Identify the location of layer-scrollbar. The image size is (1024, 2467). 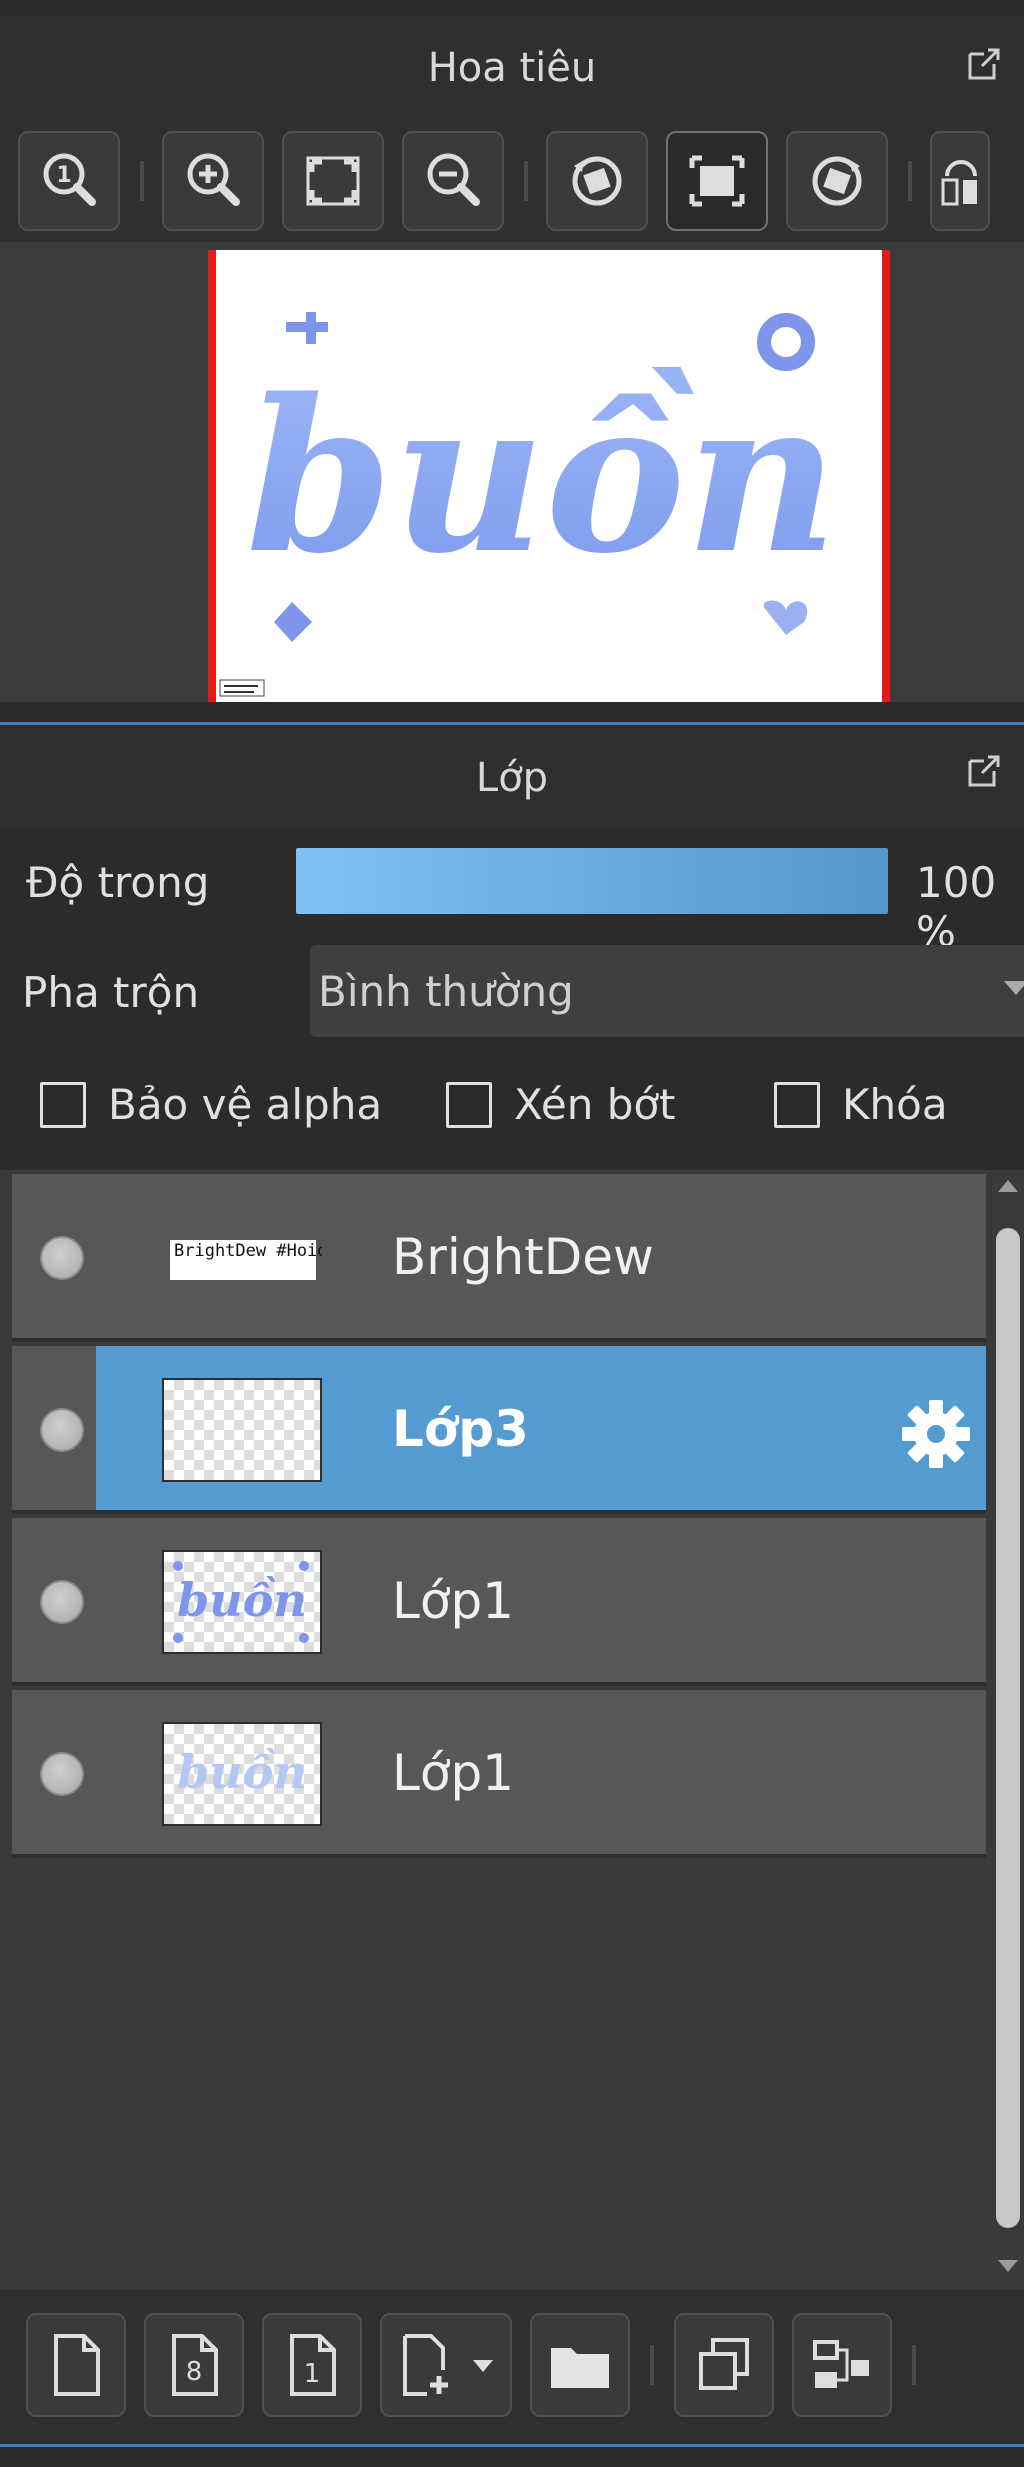
(1008, 1730).